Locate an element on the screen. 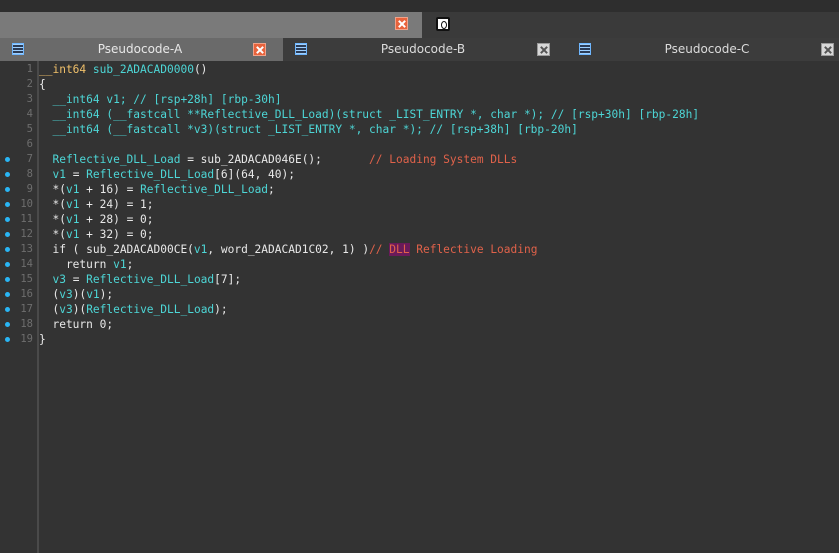 The height and width of the screenshot is (553, 839). code-line is located at coordinates (439, 144).